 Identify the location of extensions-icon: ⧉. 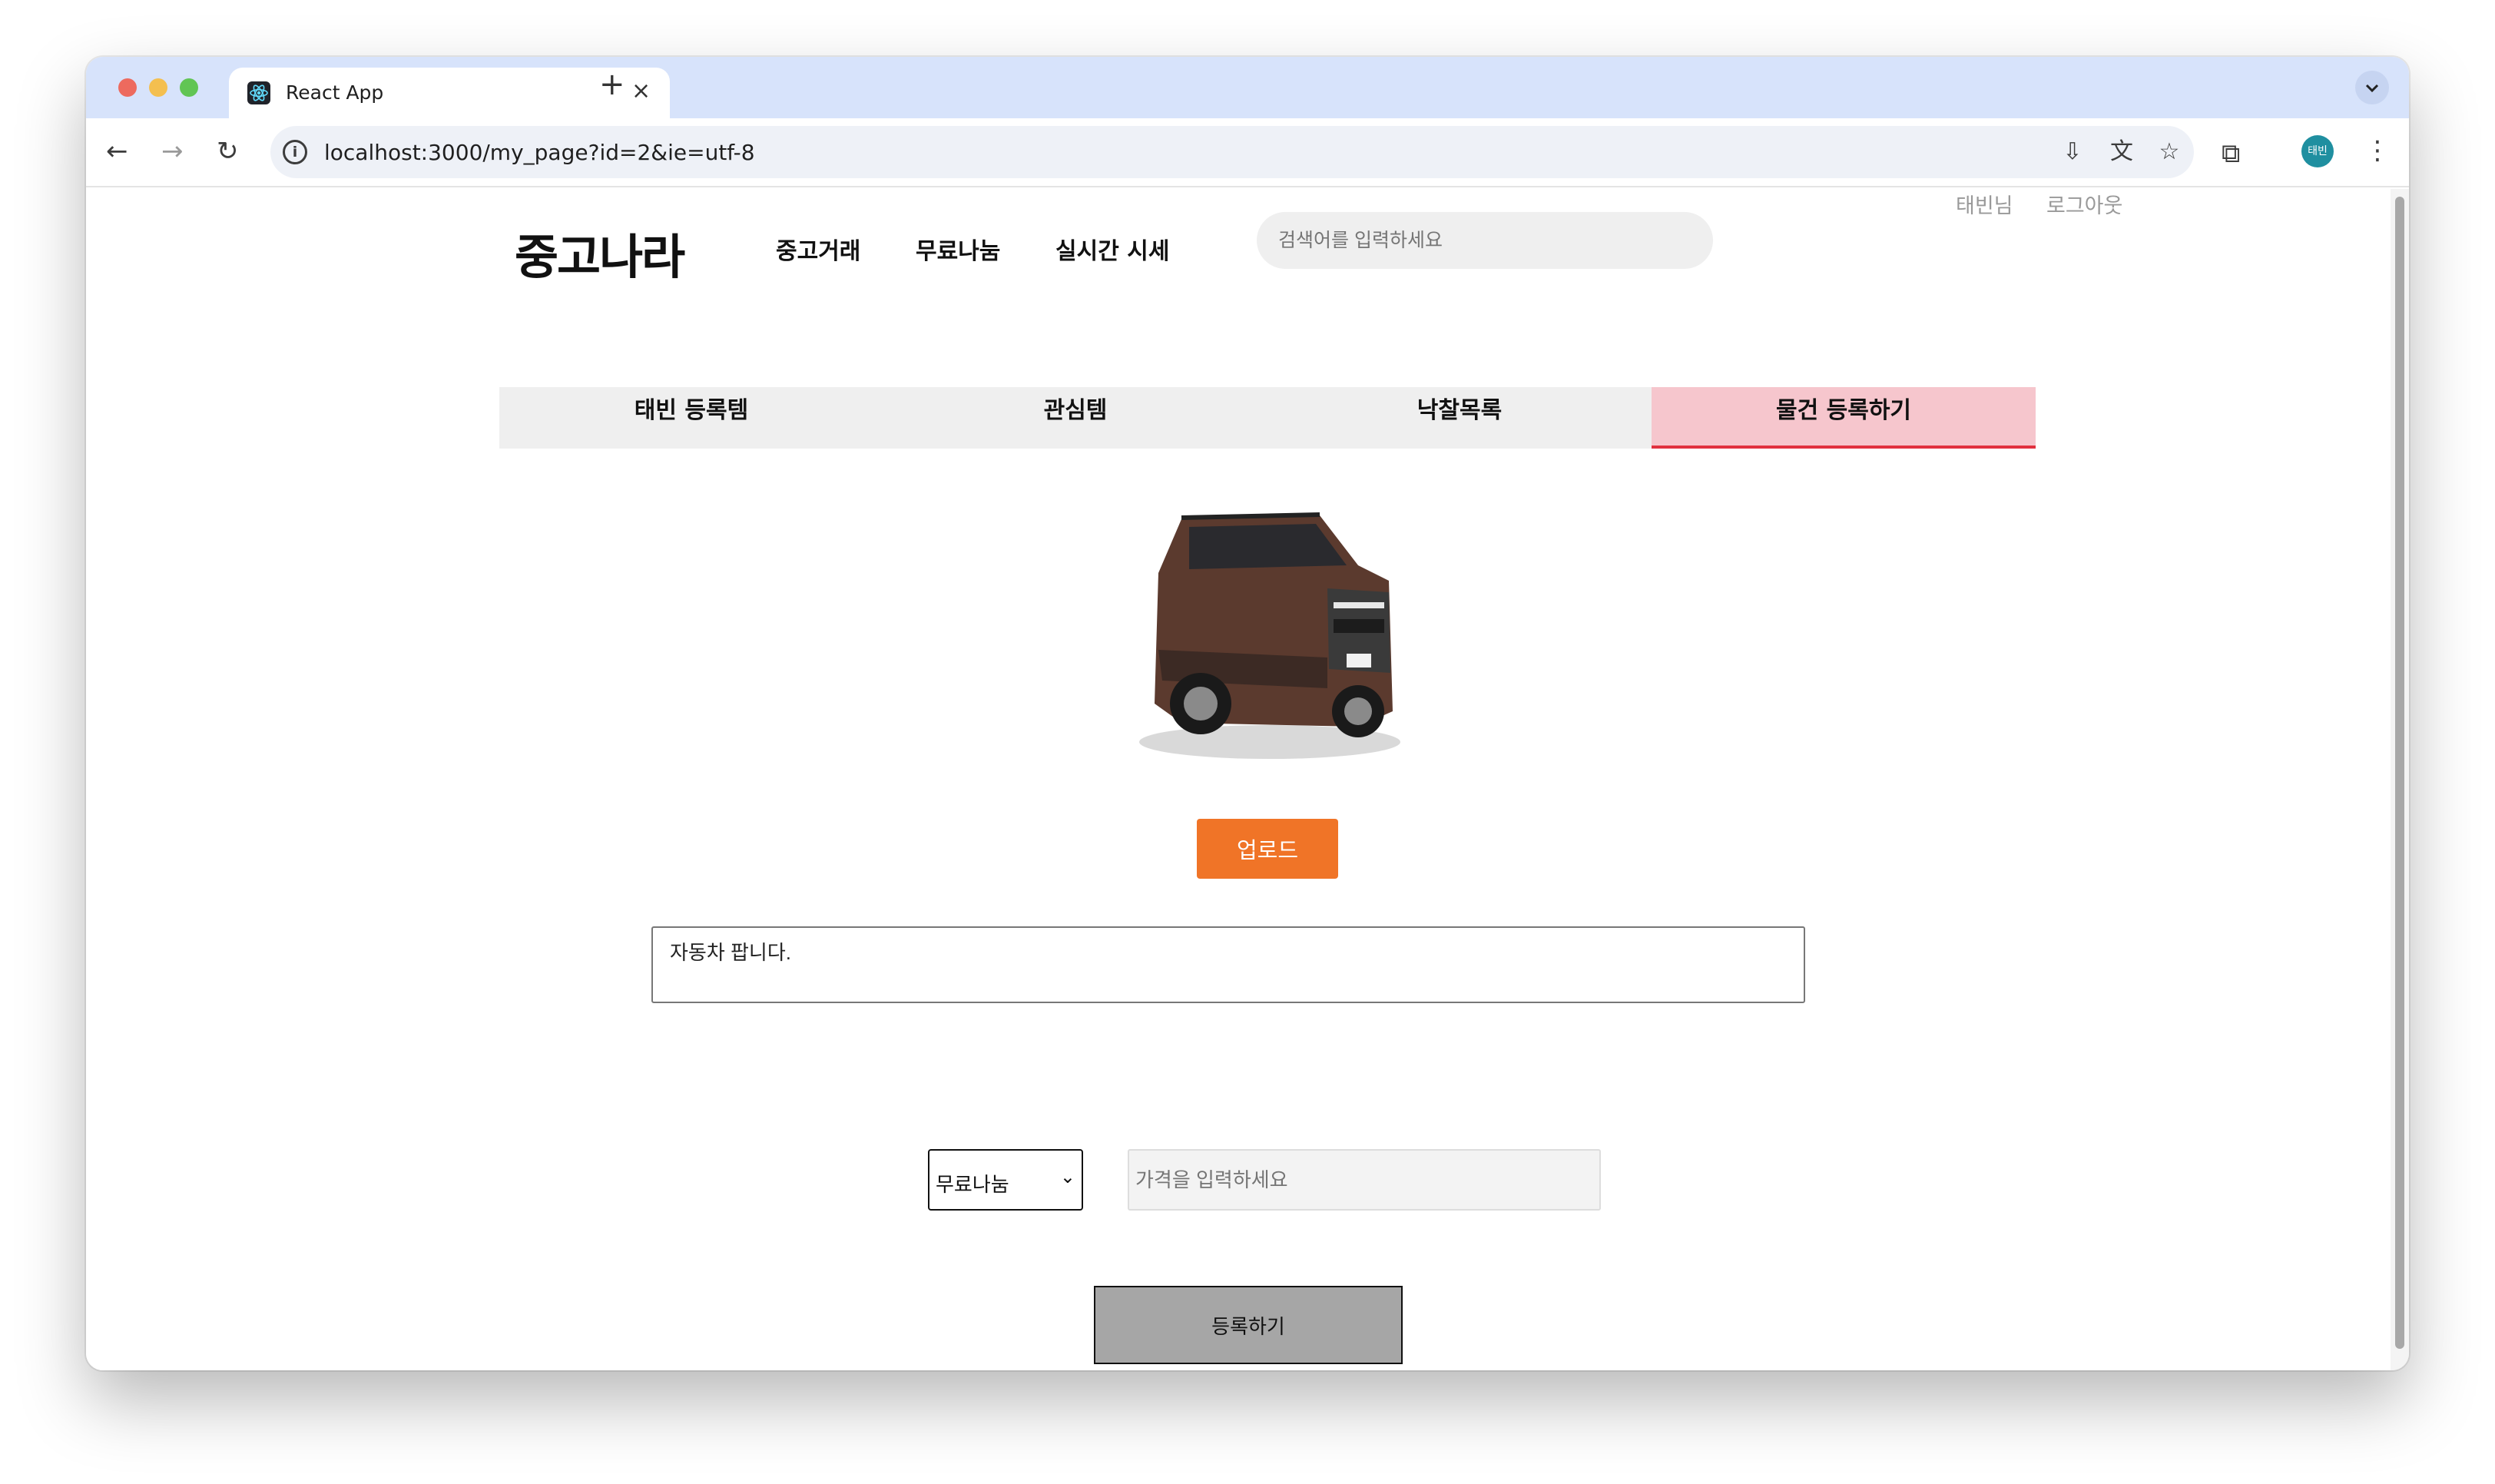
(2231, 153).